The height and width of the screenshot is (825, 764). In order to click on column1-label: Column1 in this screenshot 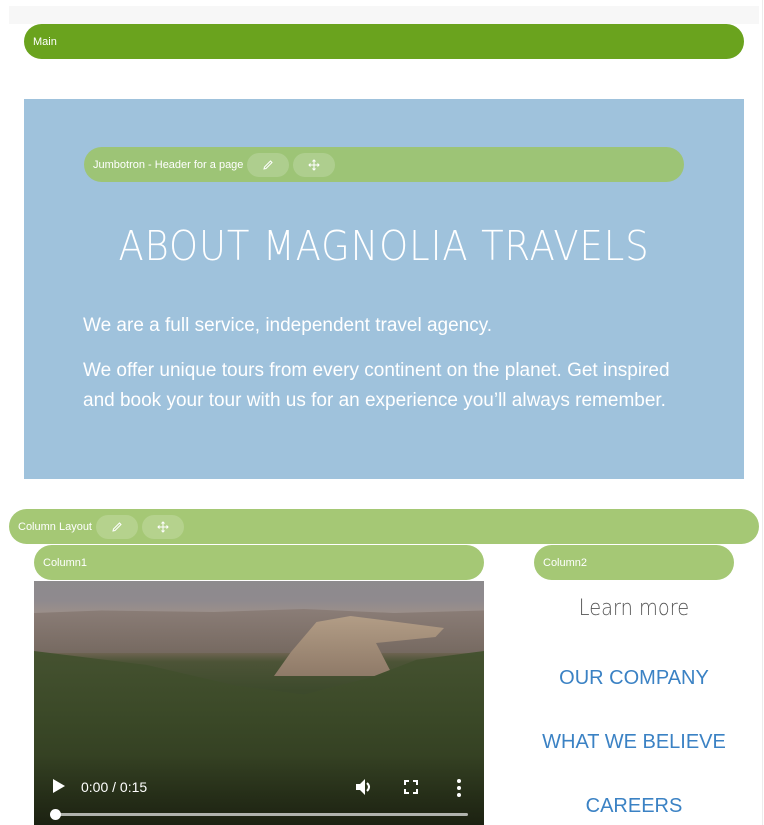, I will do `click(65, 562)`.